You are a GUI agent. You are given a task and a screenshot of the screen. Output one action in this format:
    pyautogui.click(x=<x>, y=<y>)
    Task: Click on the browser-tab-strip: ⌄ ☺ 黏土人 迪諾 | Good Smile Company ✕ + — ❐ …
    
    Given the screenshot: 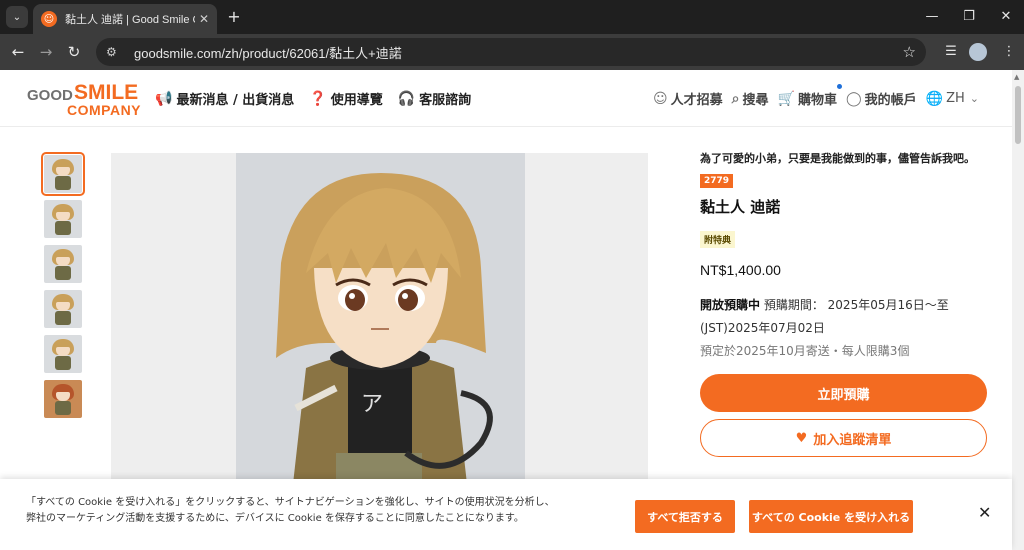 What is the action you would take?
    pyautogui.click(x=512, y=17)
    